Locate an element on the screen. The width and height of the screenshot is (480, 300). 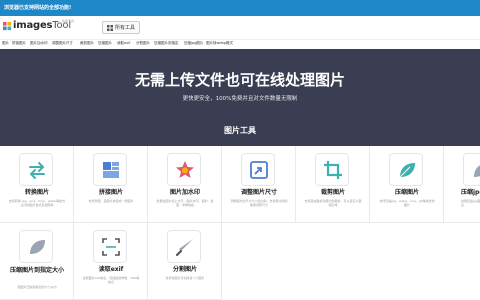
nav-item: 调整图片尺寸 is located at coordinates (62, 43).